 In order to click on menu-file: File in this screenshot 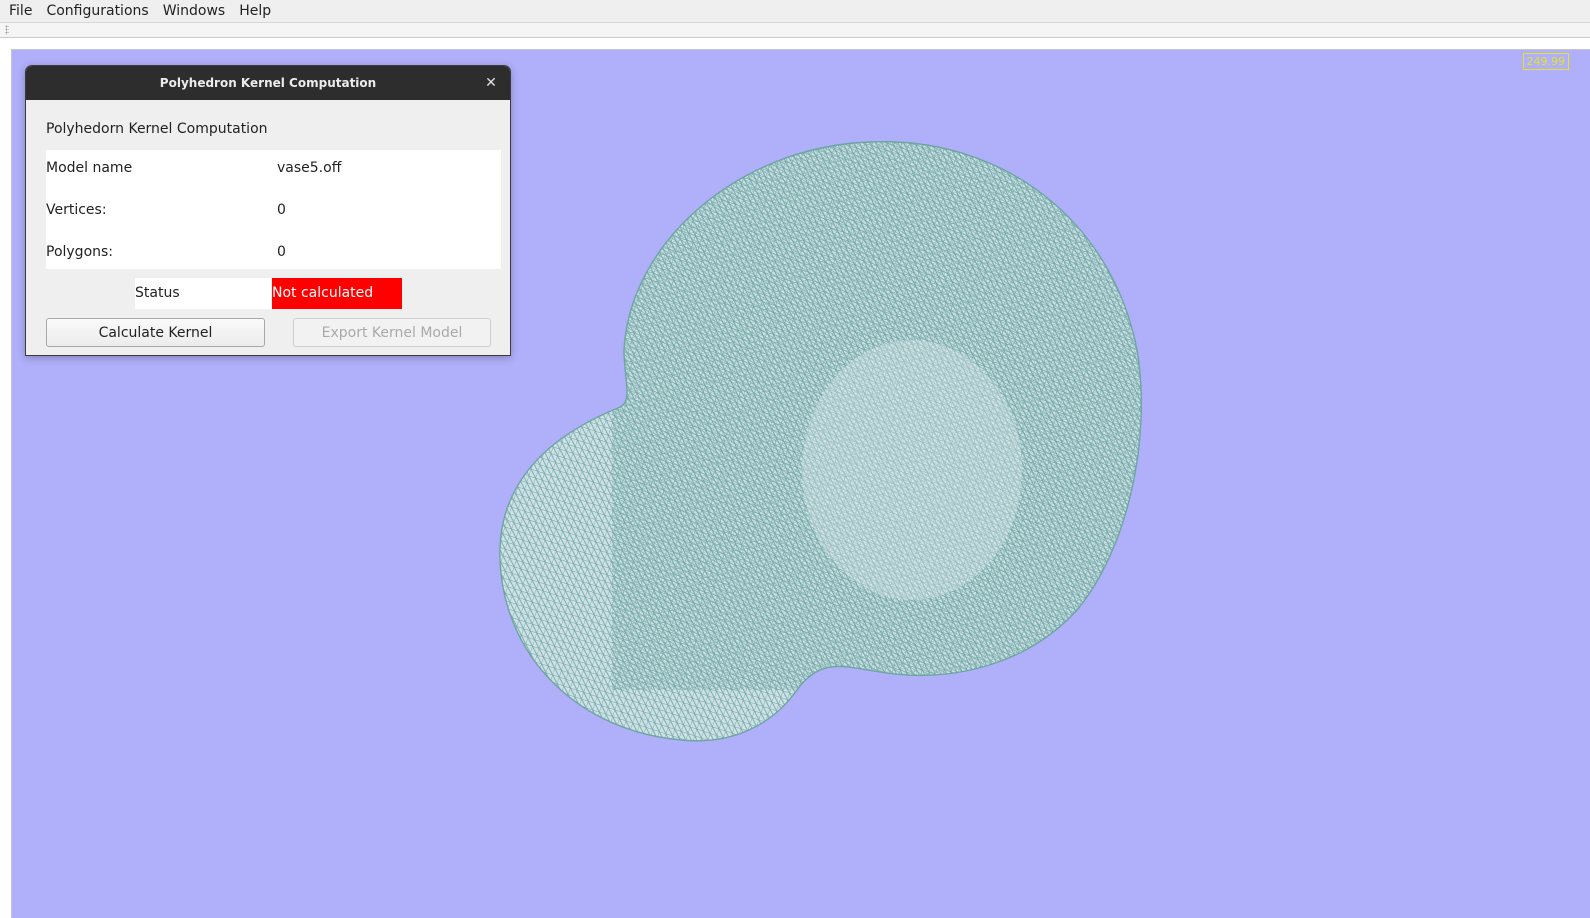, I will do `click(19, 11)`.